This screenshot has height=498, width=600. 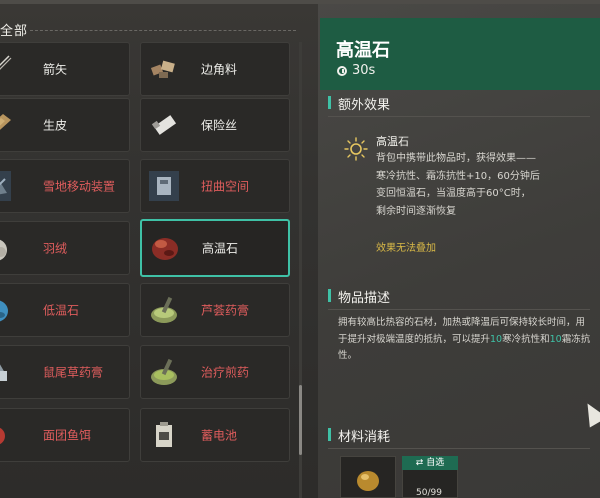 I want to click on item-card: 治疗煎药, so click(x=215, y=372).